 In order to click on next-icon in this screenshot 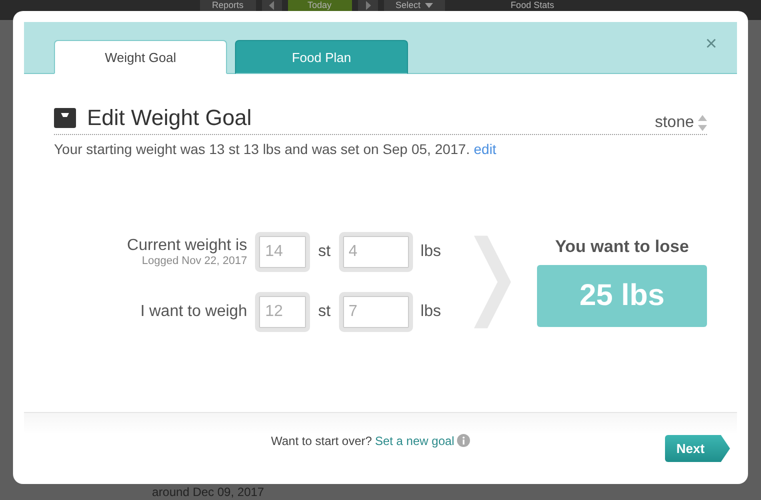, I will do `click(368, 5)`.